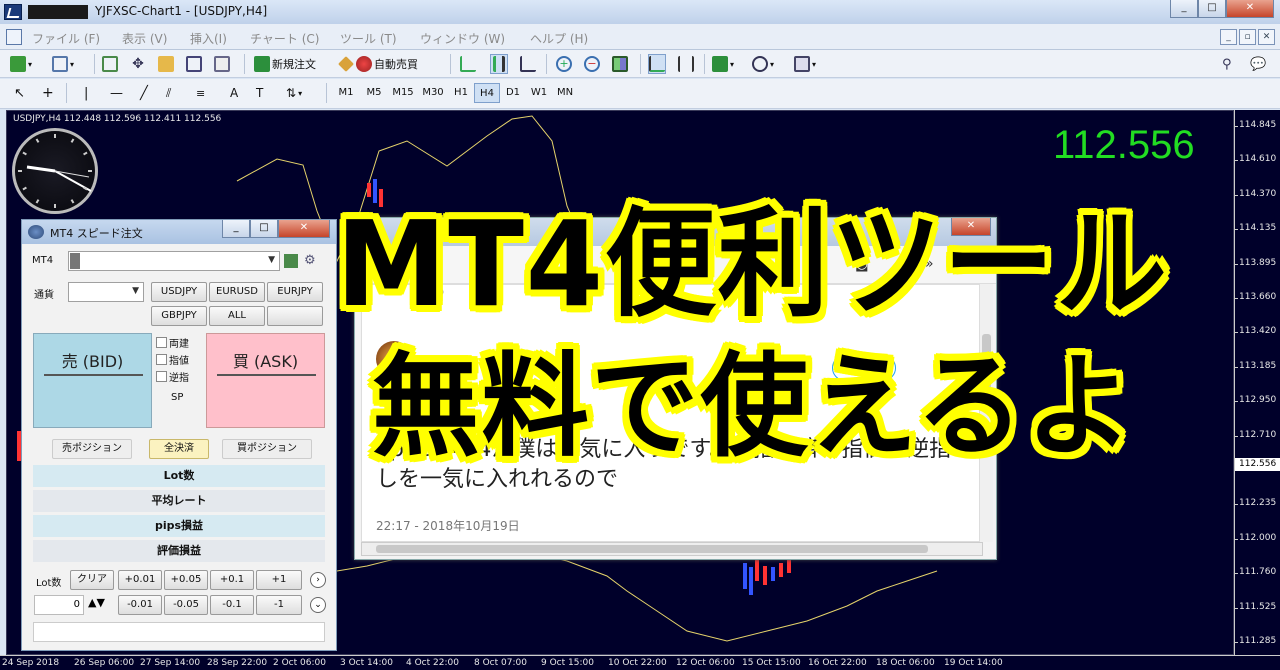 The height and width of the screenshot is (670, 1280). Describe the element at coordinates (92, 580) in the screenshot. I see `clear-button: クリア` at that location.